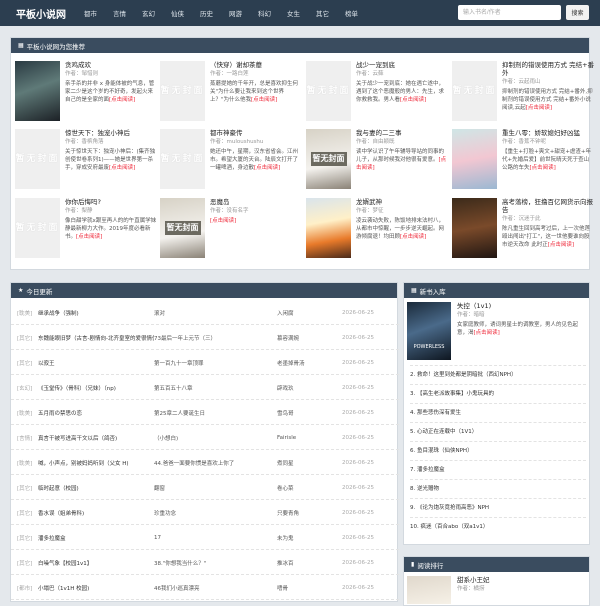 The image size is (600, 606). Describe the element at coordinates (96, 313) in the screenshot. I see `book-name-link: 继承战争（强制)` at that location.